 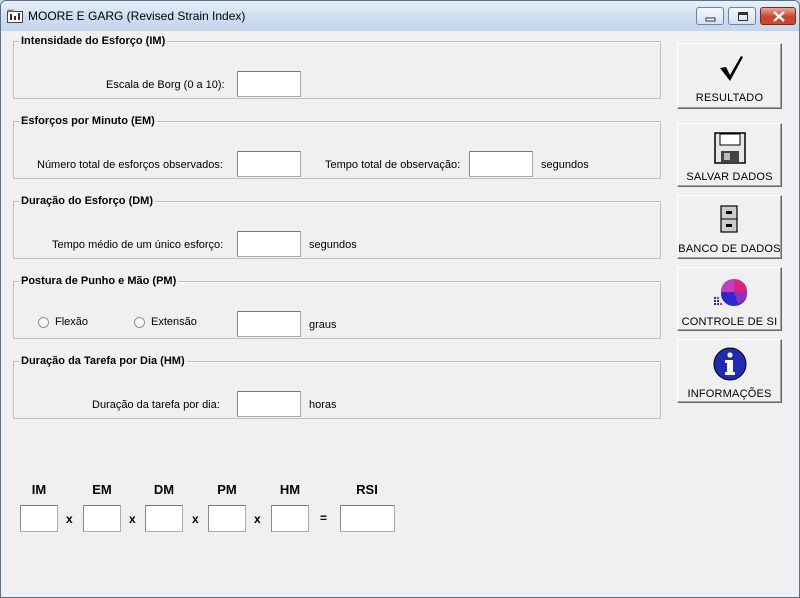 I want to click on group-im-title: Intensidade do Esforço (IM), so click(x=93, y=41).